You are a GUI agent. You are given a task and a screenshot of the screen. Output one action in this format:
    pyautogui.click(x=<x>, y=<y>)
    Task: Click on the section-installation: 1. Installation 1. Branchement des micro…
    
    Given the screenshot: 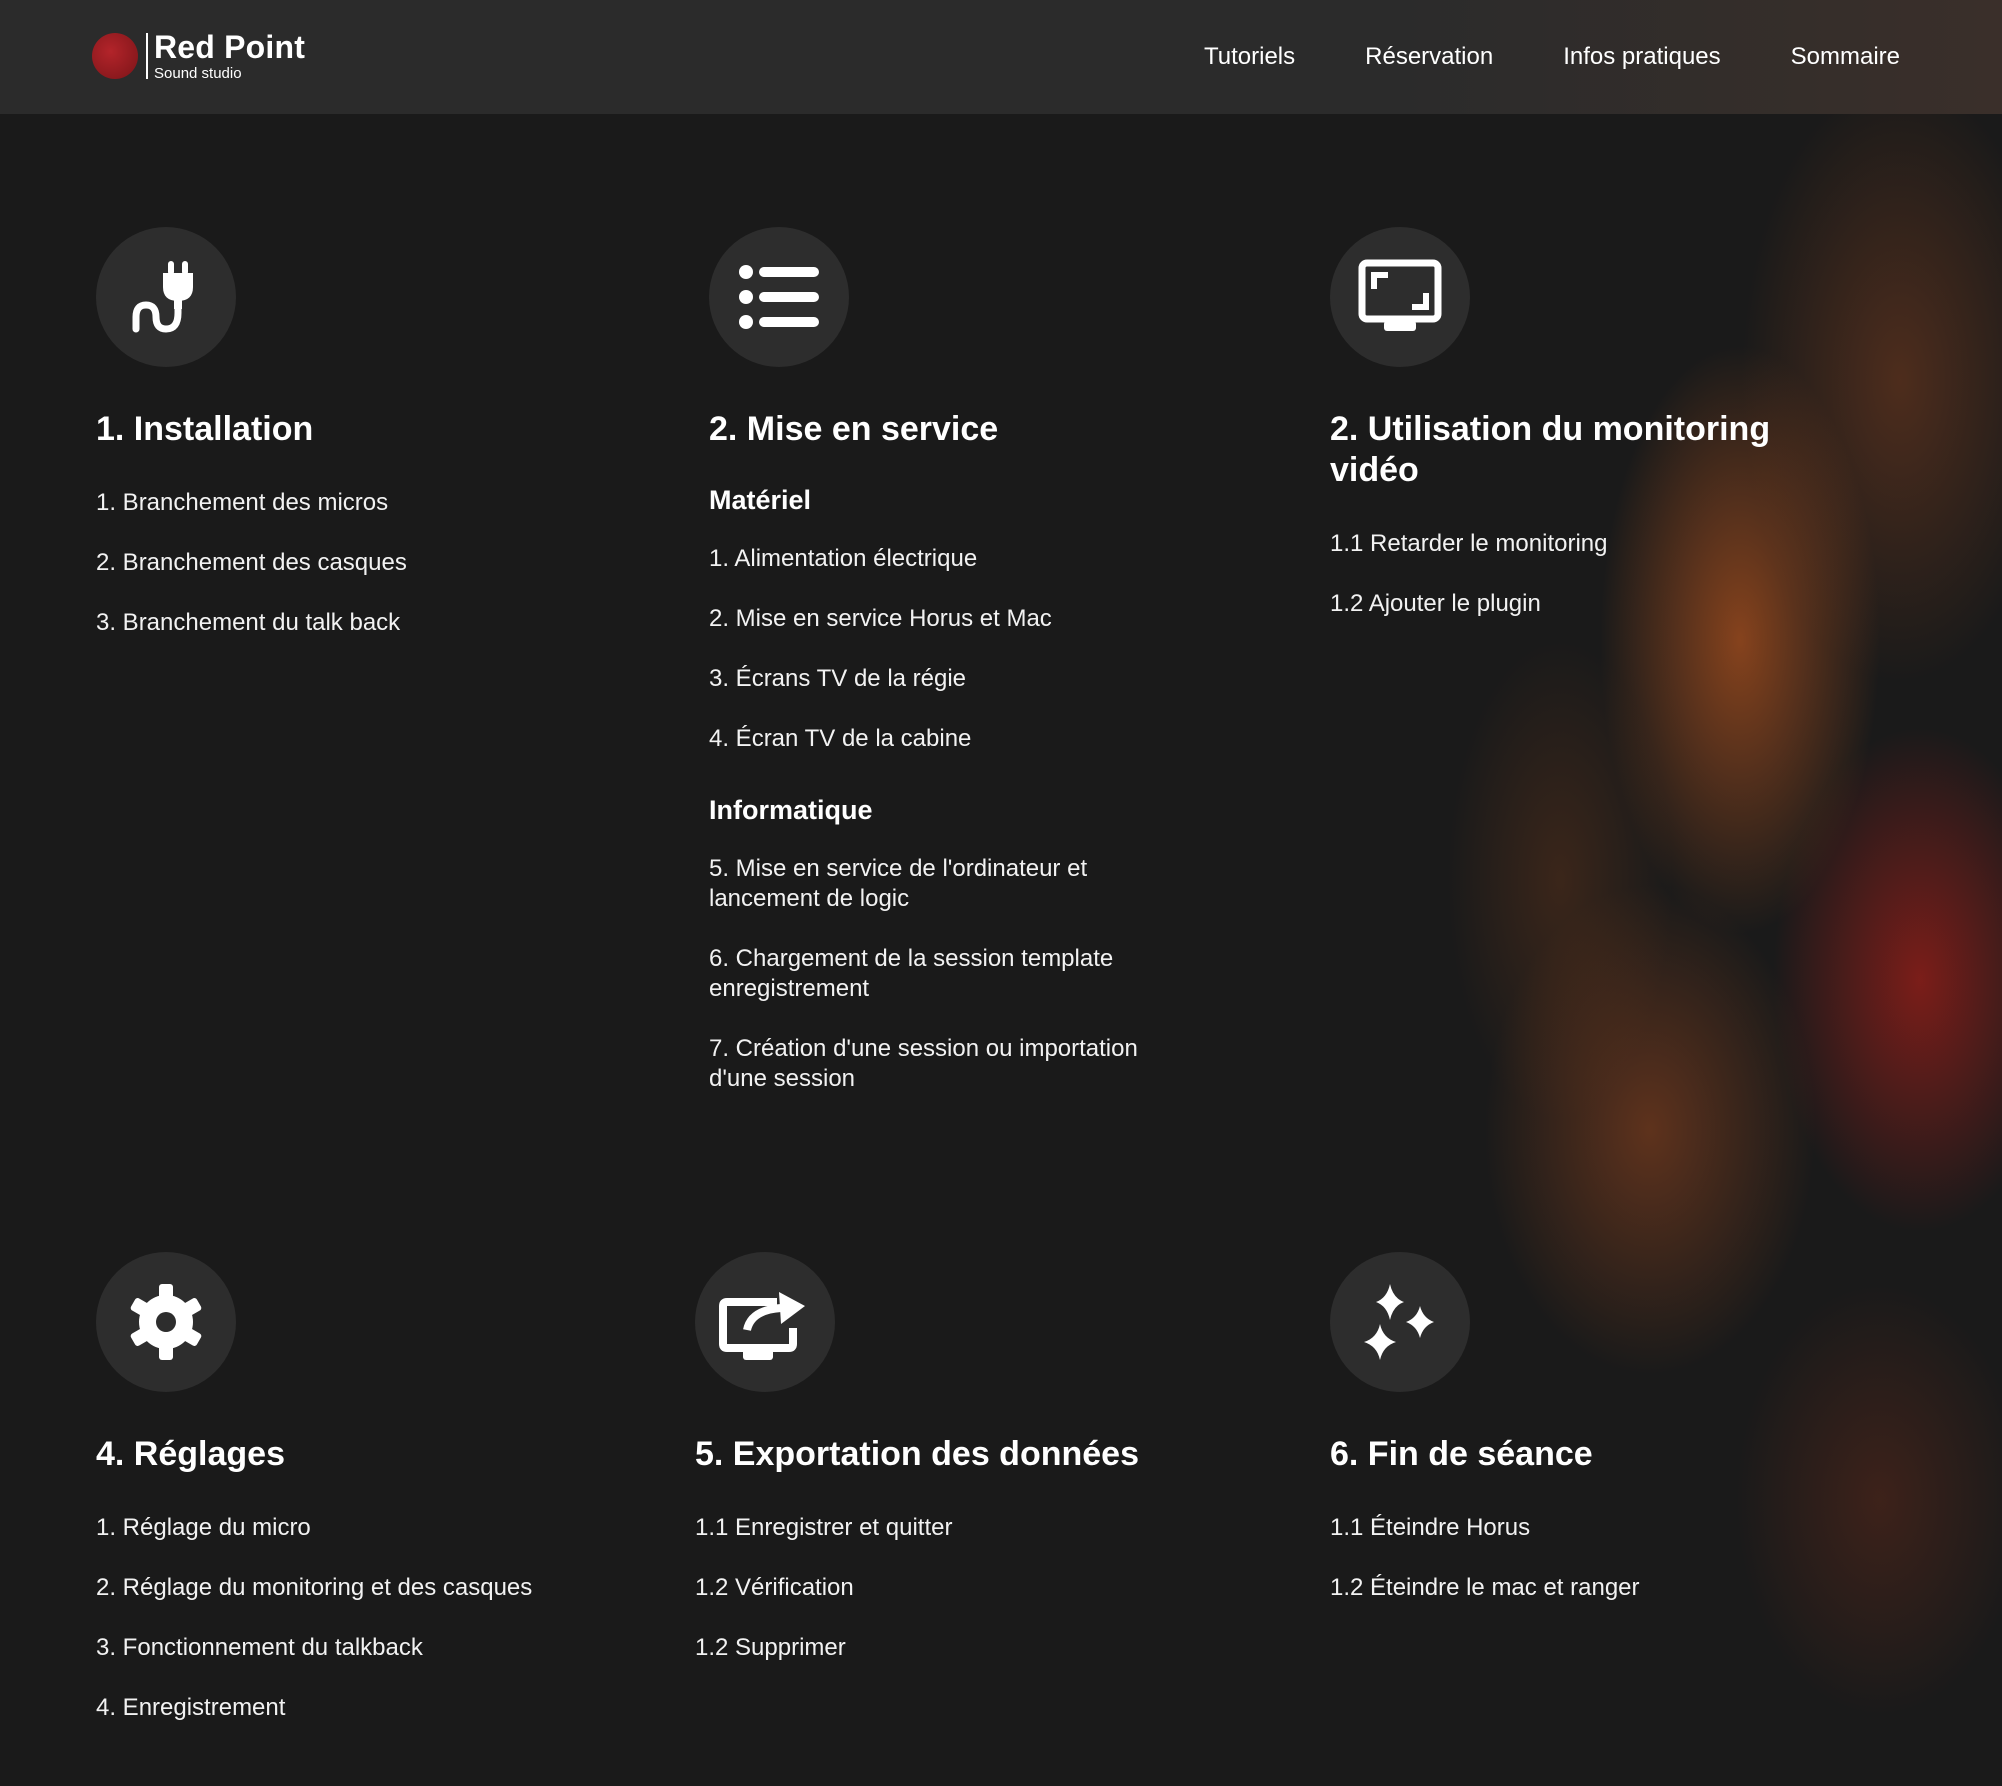 What is the action you would take?
    pyautogui.click(x=356, y=432)
    